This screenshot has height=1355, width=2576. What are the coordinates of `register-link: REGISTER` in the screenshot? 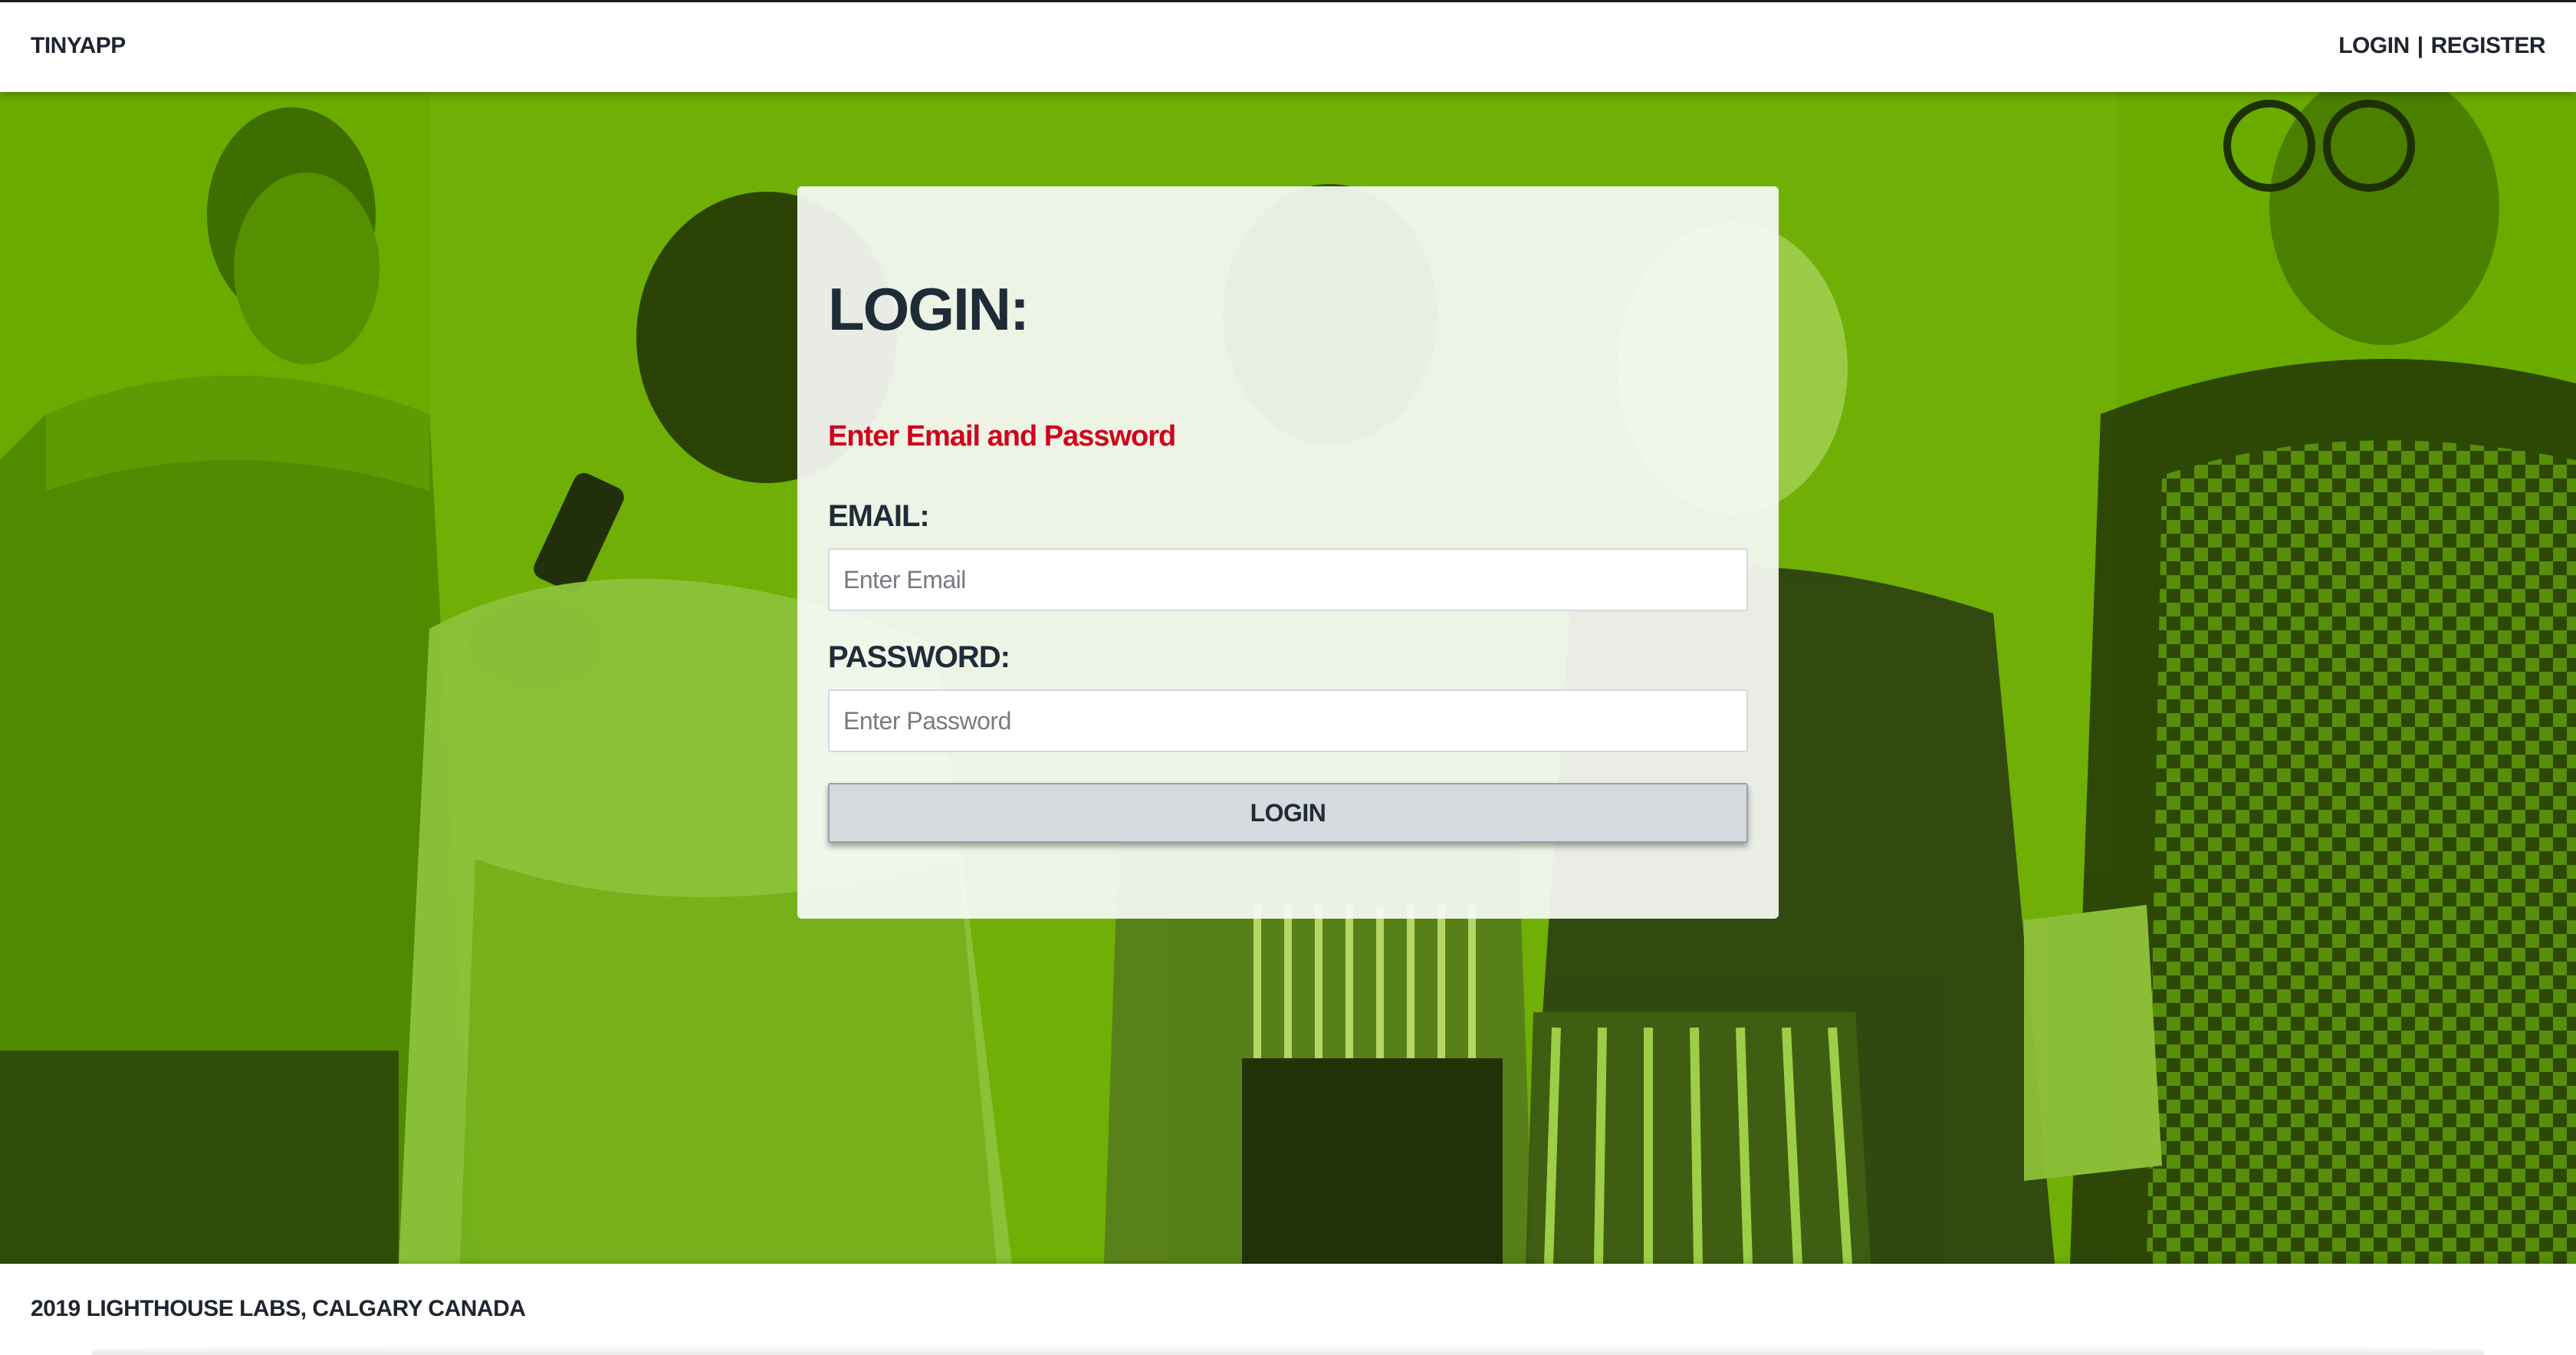 It's located at (2489, 46).